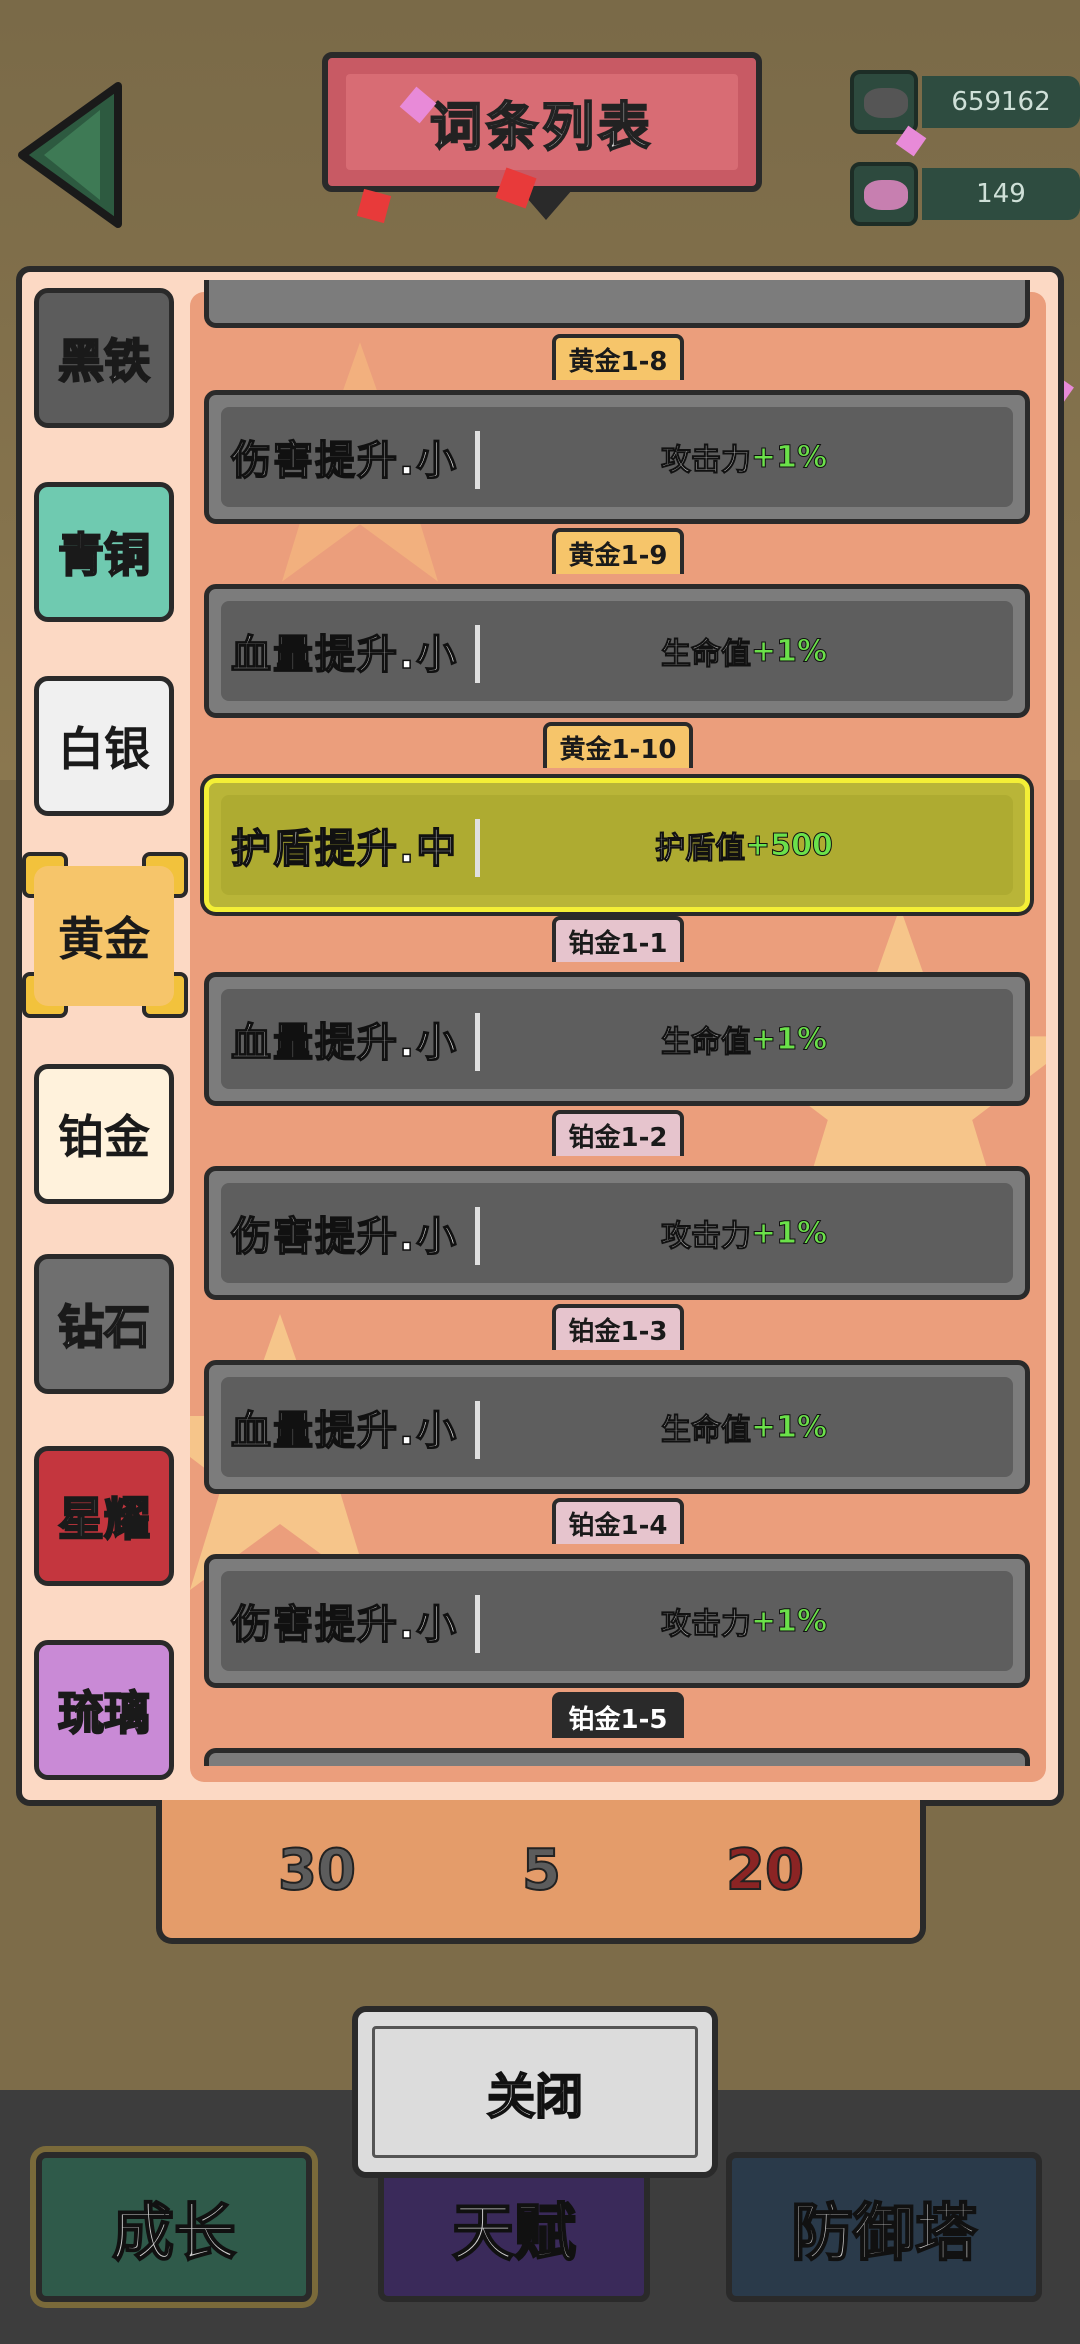 This screenshot has width=1080, height=2344. I want to click on nav-talent-label: 天赋, so click(514, 2232).